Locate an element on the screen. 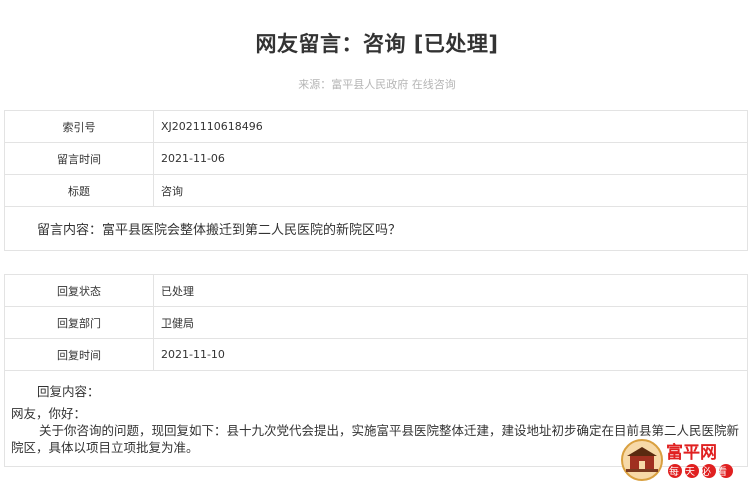  reply-status-label: 回复状态 is located at coordinates (79, 290).